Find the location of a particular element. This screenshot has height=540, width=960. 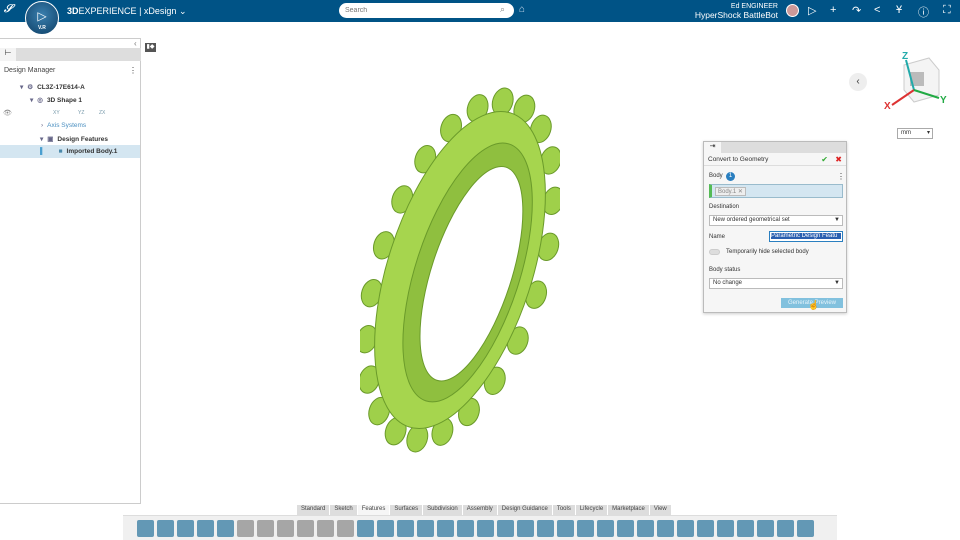

chevron-right-icon: › is located at coordinates (42, 125).